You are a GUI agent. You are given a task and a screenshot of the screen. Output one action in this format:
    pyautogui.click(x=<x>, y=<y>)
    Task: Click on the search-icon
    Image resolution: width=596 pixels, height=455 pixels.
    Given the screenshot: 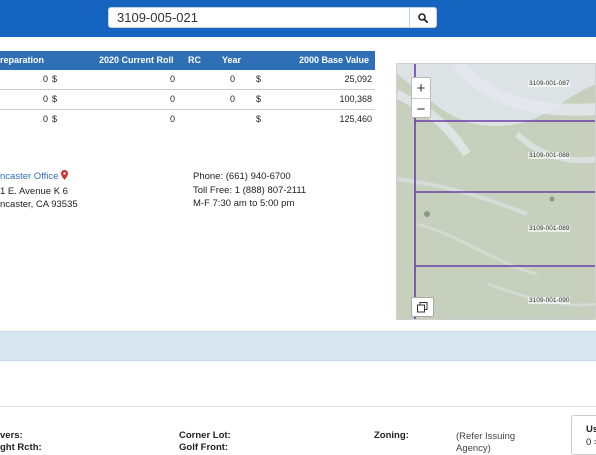 What is the action you would take?
    pyautogui.click(x=423, y=17)
    